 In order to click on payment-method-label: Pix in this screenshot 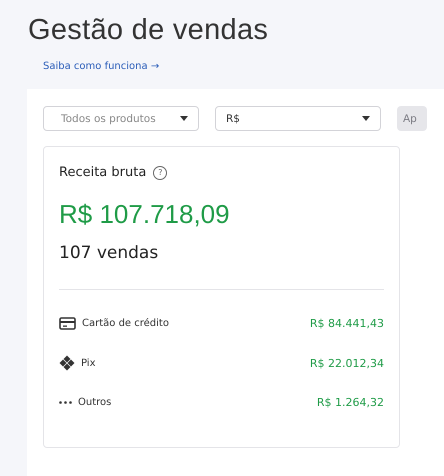, I will do `click(89, 363)`.